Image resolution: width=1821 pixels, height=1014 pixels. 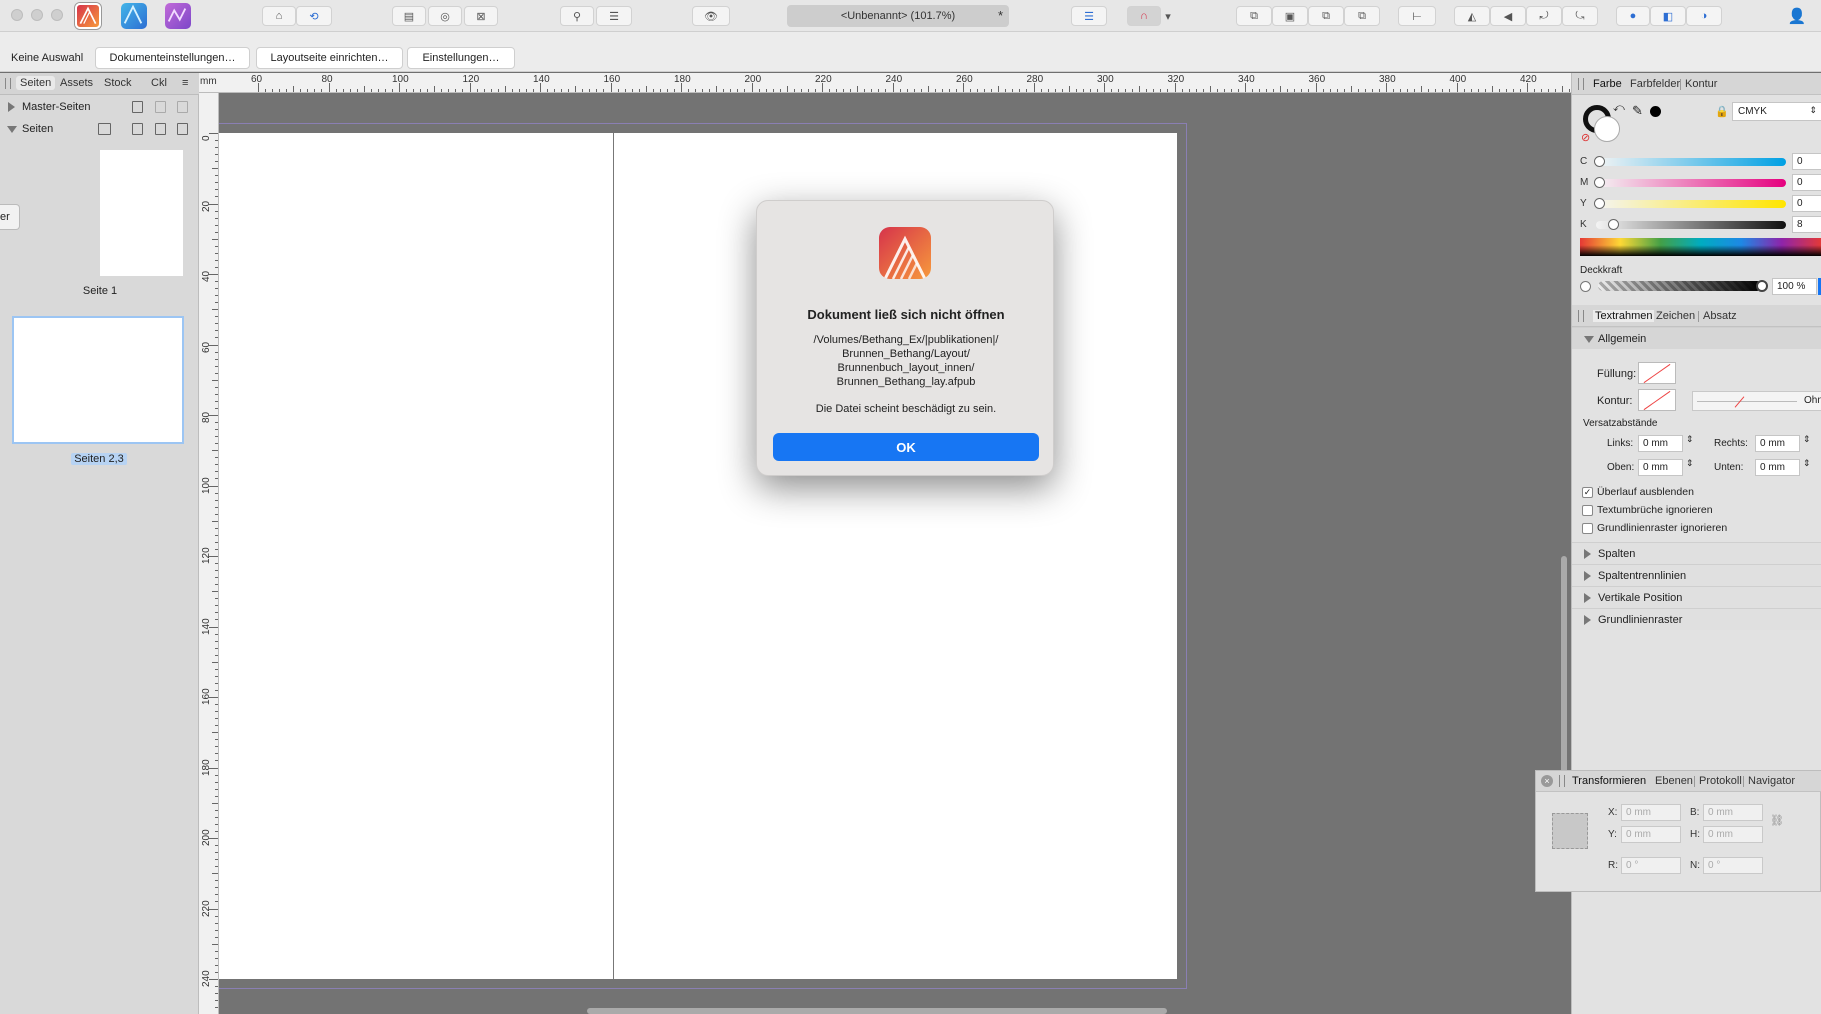 I want to click on inset-left-stepper: ⇕, so click(x=1690, y=439).